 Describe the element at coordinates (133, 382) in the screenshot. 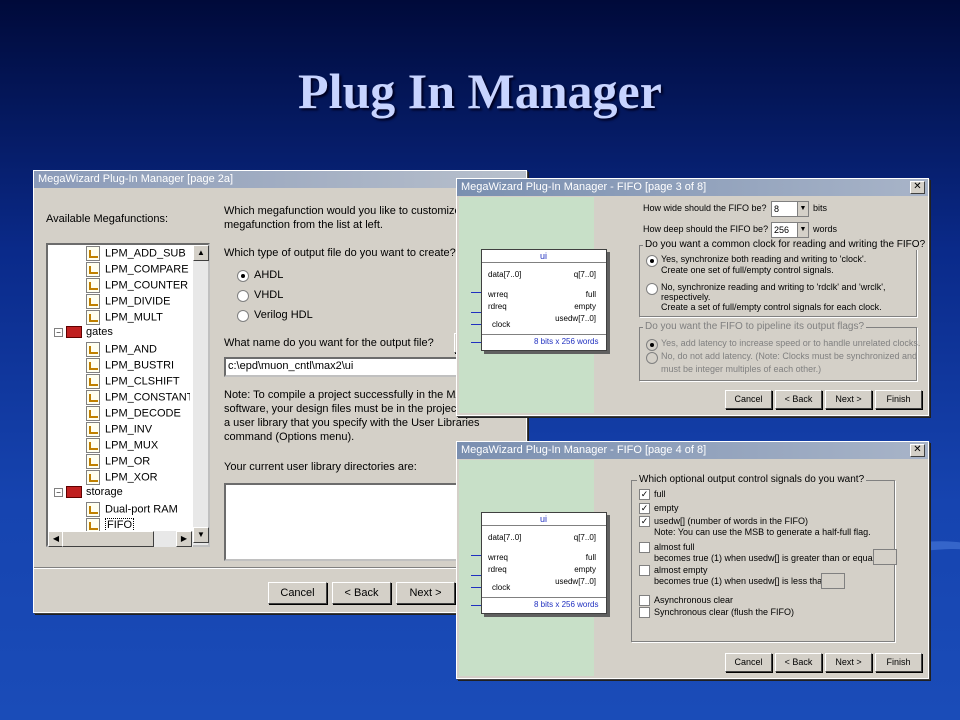

I see `tree-item: LPM_CLSHIFT` at that location.